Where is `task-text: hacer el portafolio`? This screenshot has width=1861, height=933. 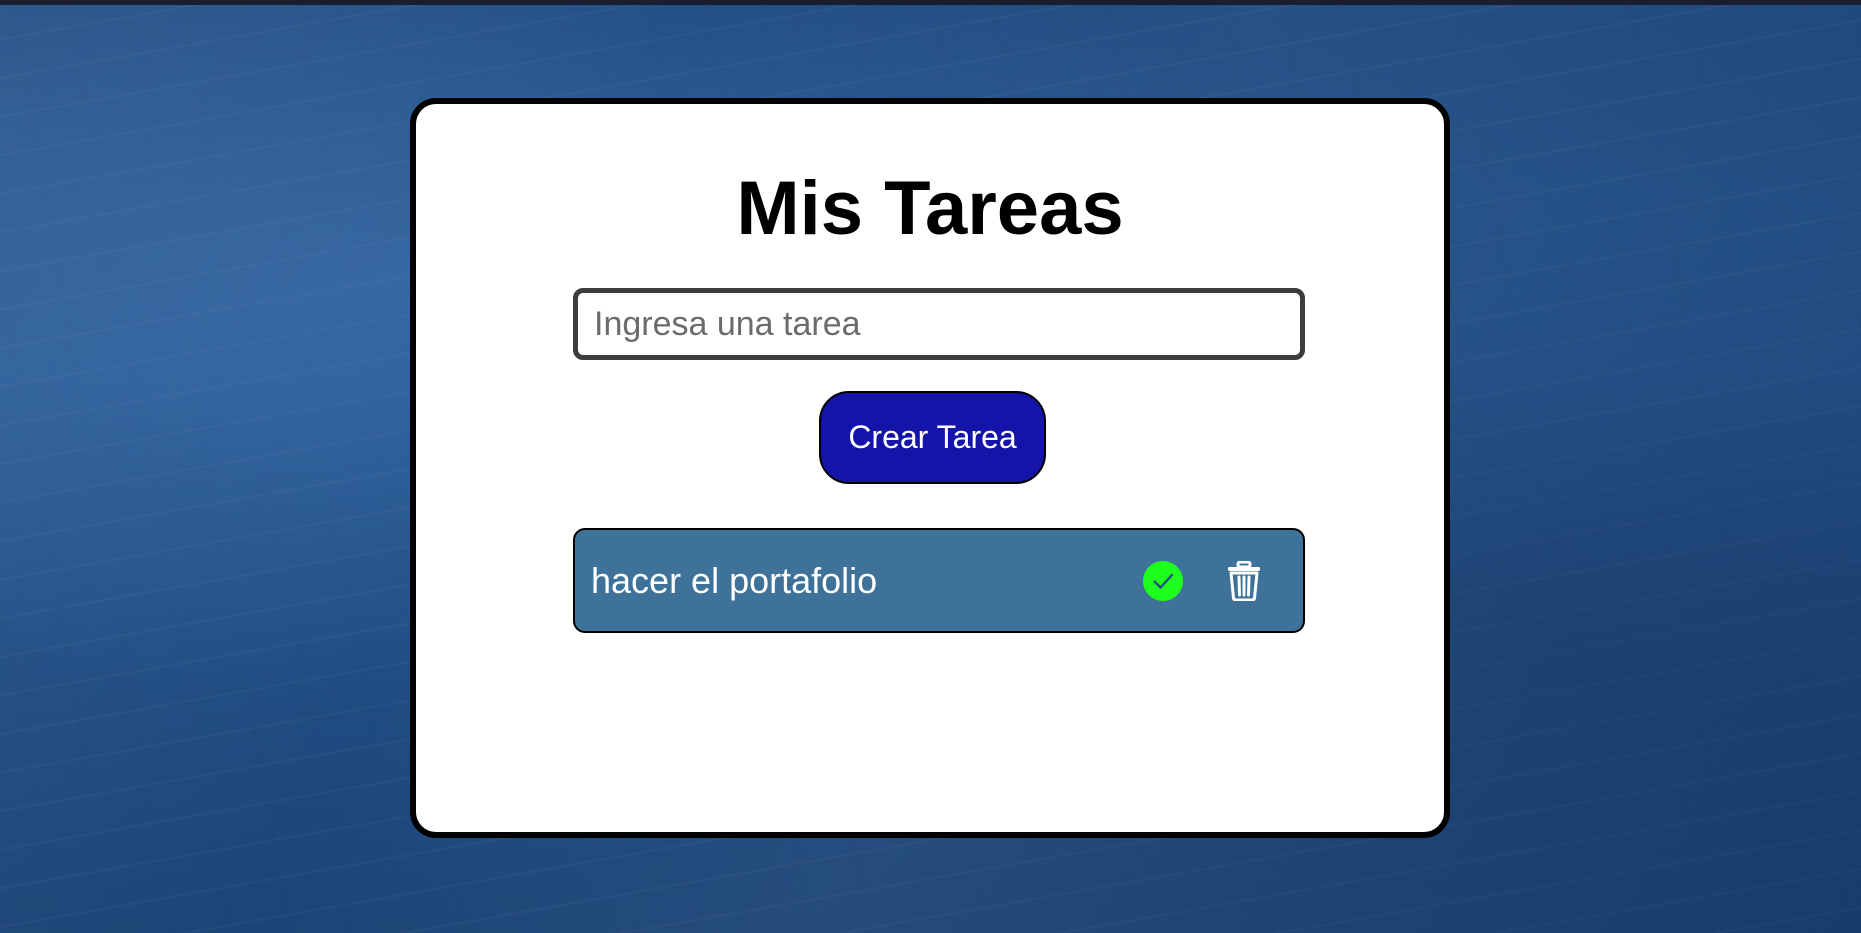
task-text: hacer el portafolio is located at coordinates (734, 580).